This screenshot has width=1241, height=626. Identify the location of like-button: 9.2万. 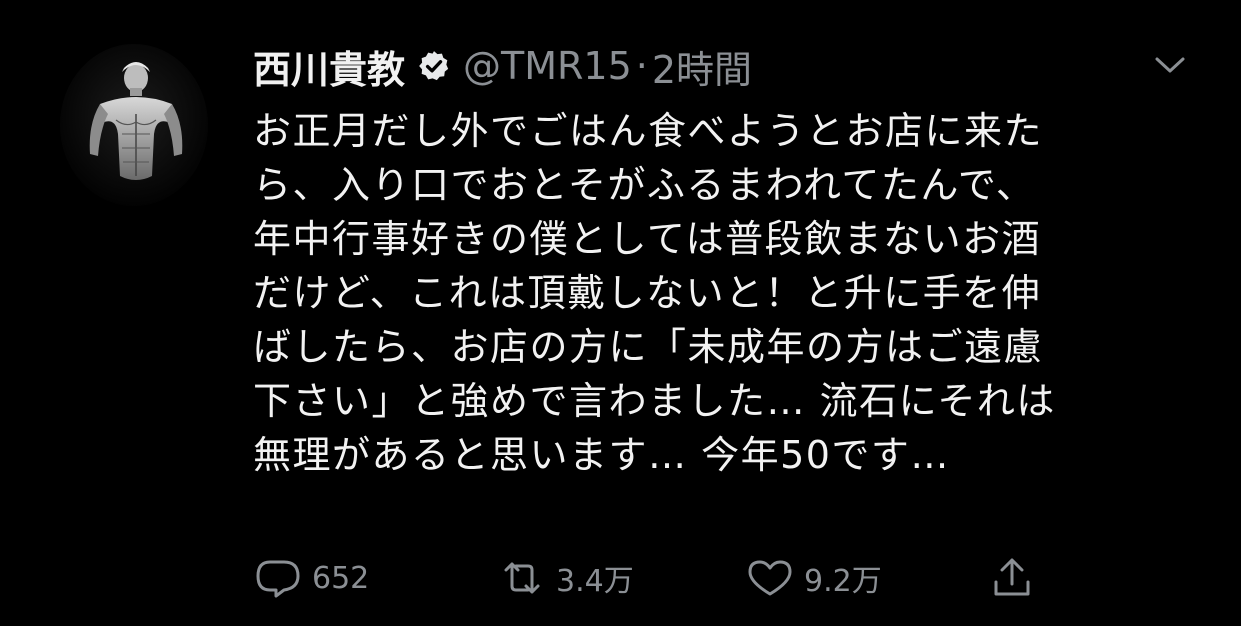
(812, 578).